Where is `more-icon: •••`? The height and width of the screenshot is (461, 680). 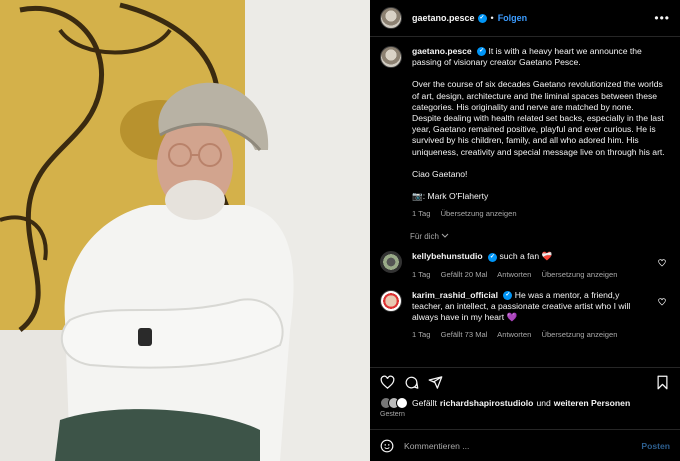
more-icon: ••• is located at coordinates (662, 18).